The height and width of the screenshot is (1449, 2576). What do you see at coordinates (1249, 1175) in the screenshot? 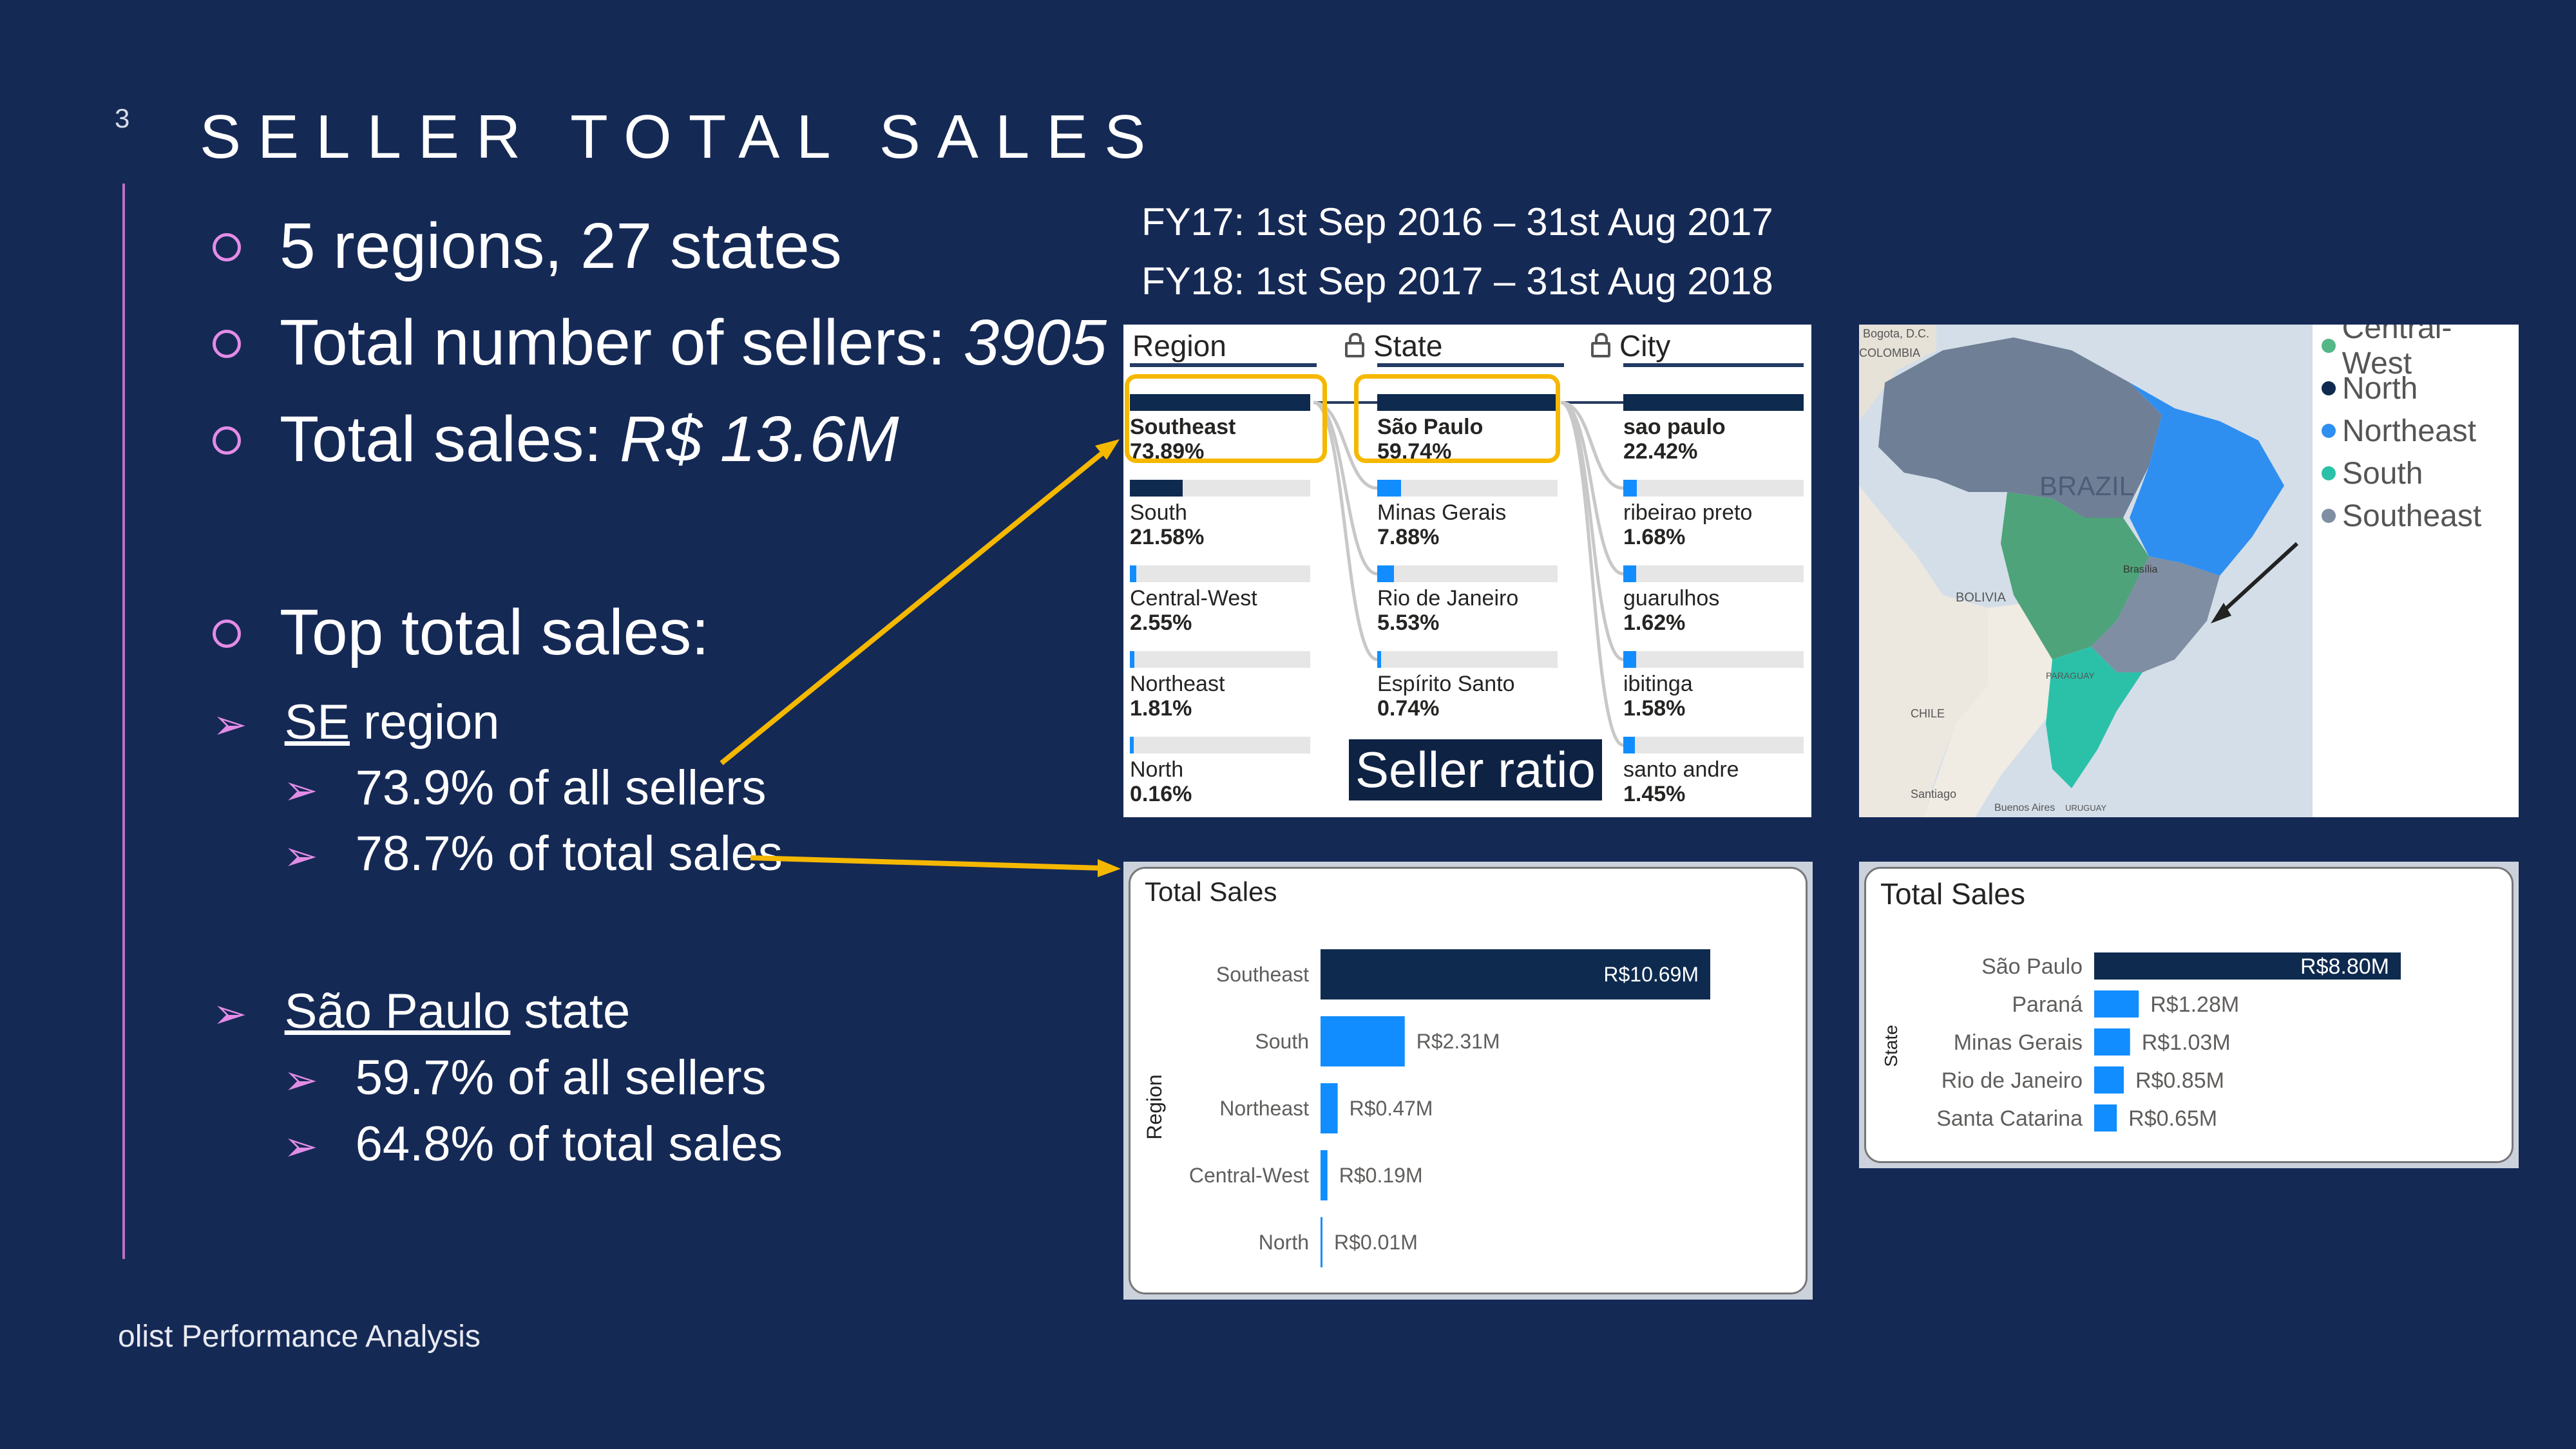
I see `category-tick-label: Central-West` at bounding box center [1249, 1175].